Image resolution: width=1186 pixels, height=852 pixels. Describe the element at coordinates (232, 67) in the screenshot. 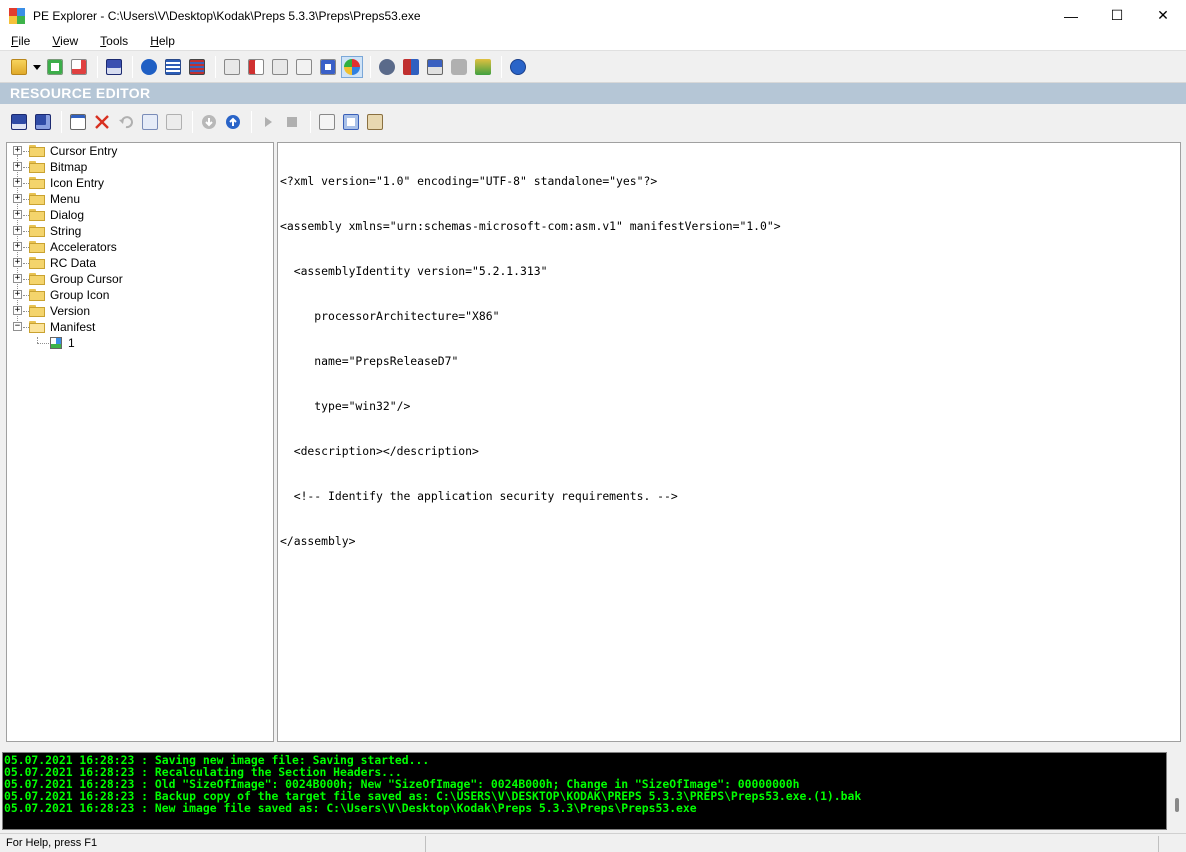

I see `import-icon` at that location.